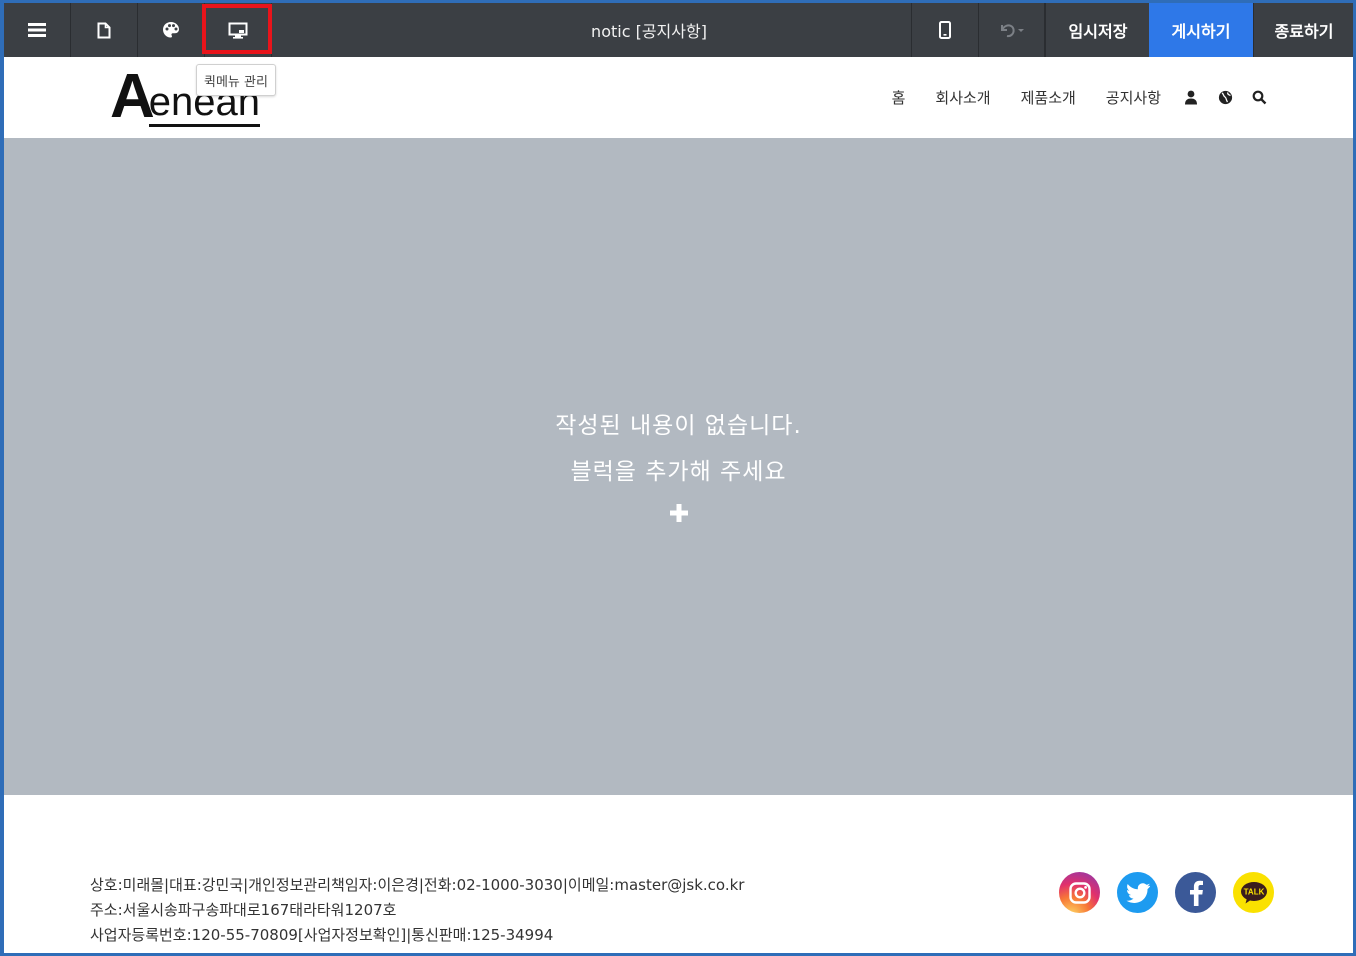  I want to click on footer-line-address: 주소:서울시송파구송파대로167태라타워1207호, so click(243, 910).